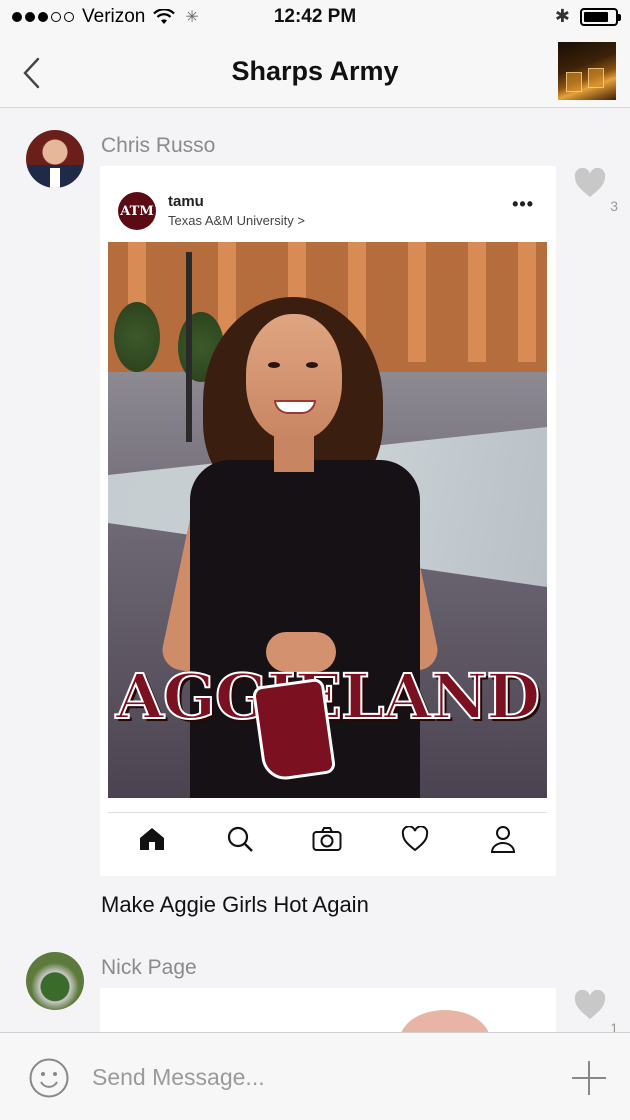  What do you see at coordinates (158, 146) in the screenshot?
I see `post-author: Chris Russo` at bounding box center [158, 146].